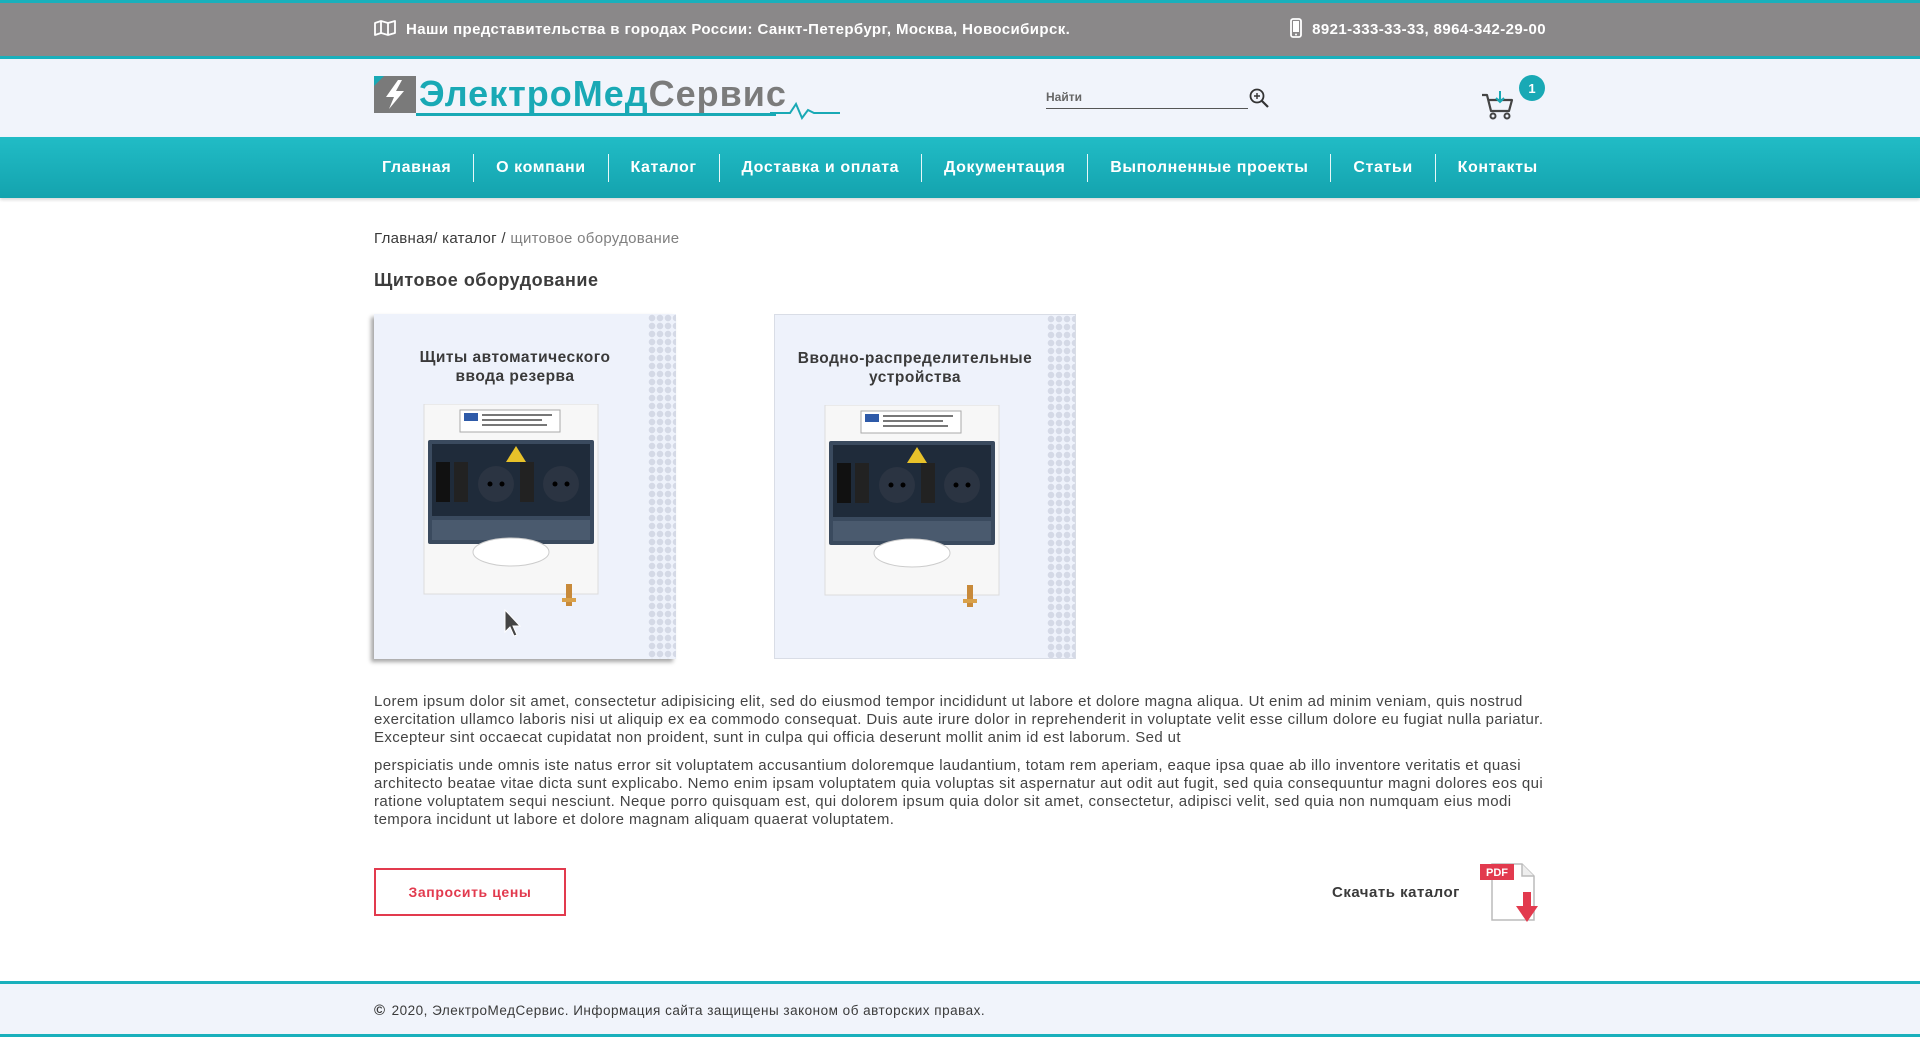  What do you see at coordinates (513, 622) in the screenshot?
I see `mouse-pointer-icon` at bounding box center [513, 622].